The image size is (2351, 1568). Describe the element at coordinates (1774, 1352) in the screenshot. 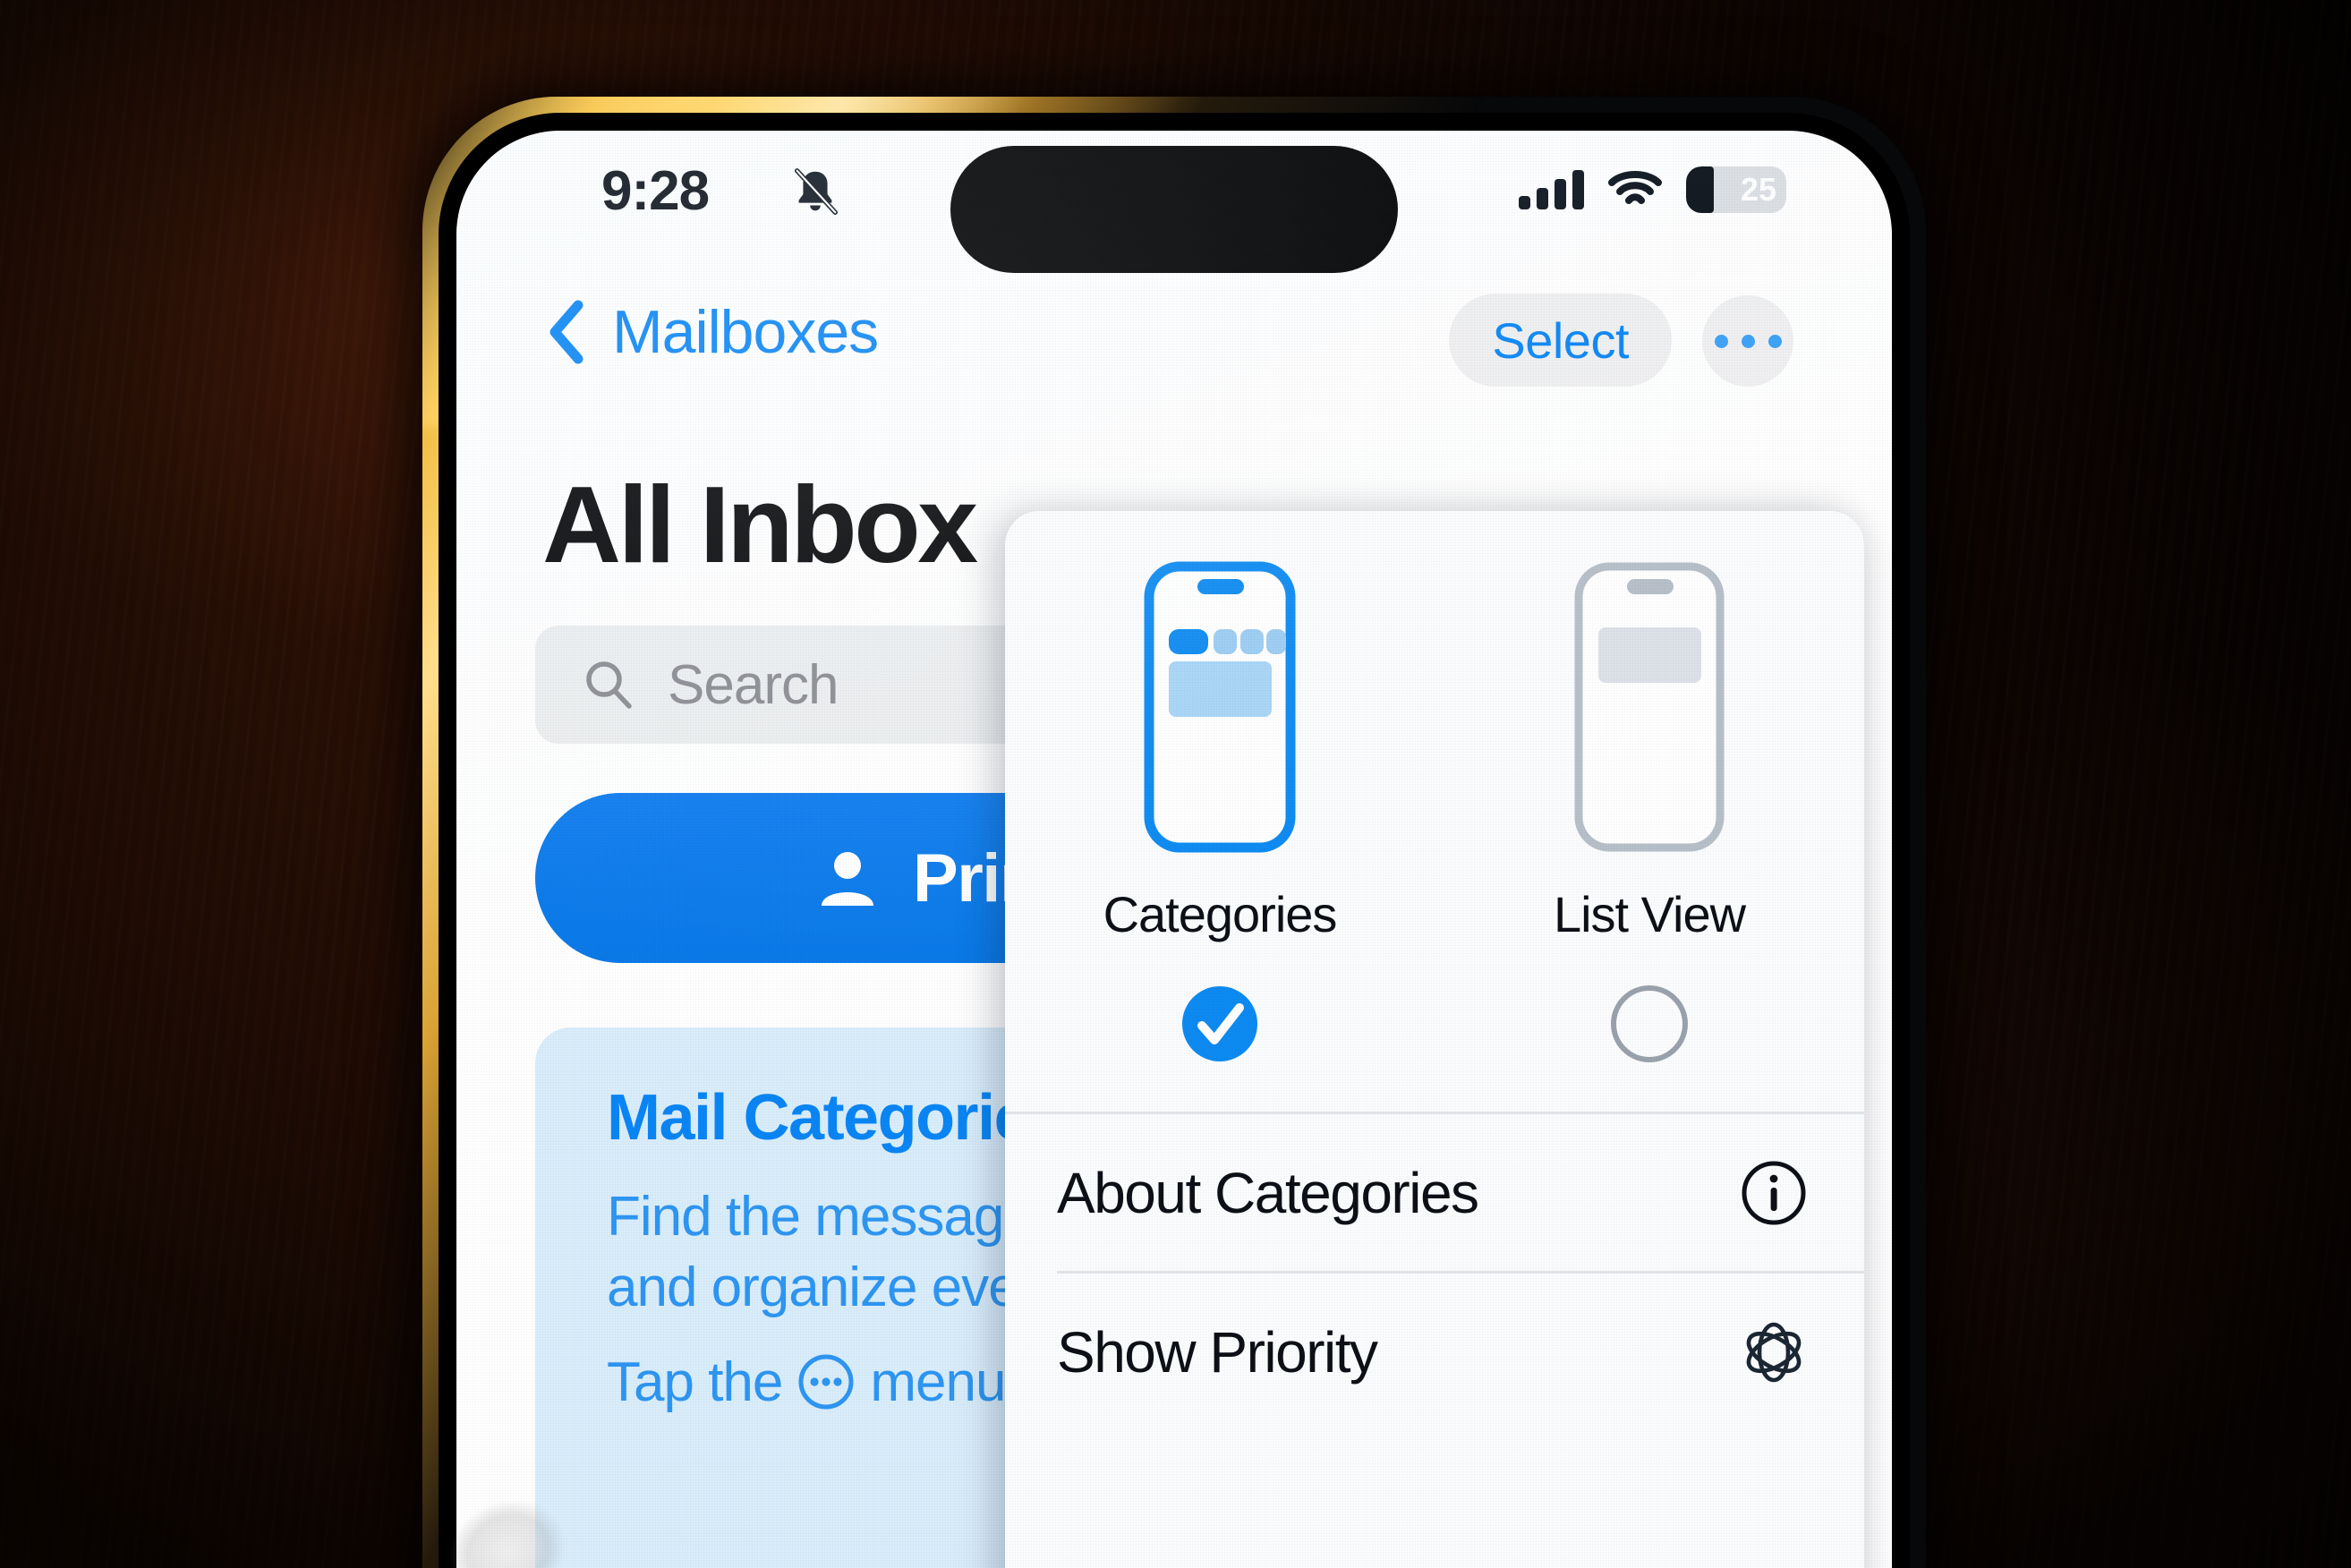

I see `apple-intelligence-icon` at that location.